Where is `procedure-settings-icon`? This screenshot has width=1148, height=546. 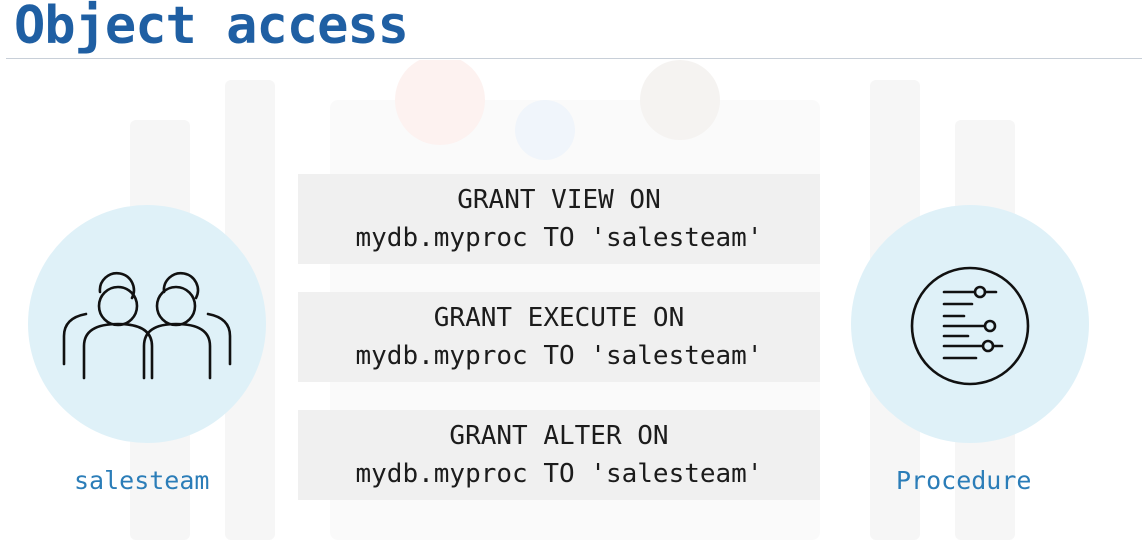
procedure-settings-icon is located at coordinates (970, 326).